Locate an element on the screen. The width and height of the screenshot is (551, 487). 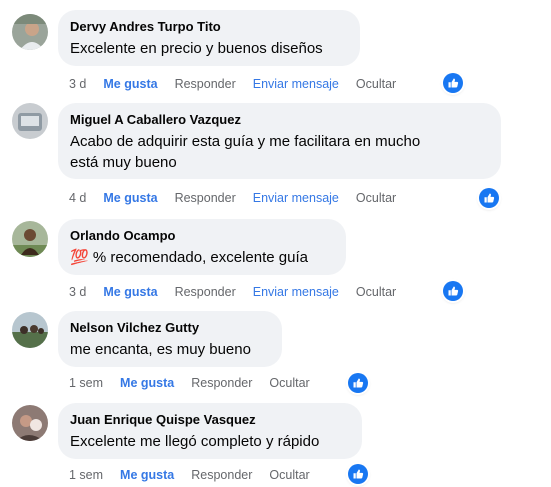
comment-text: 💯 % recomendado, excelente guía is located at coordinates (189, 257).